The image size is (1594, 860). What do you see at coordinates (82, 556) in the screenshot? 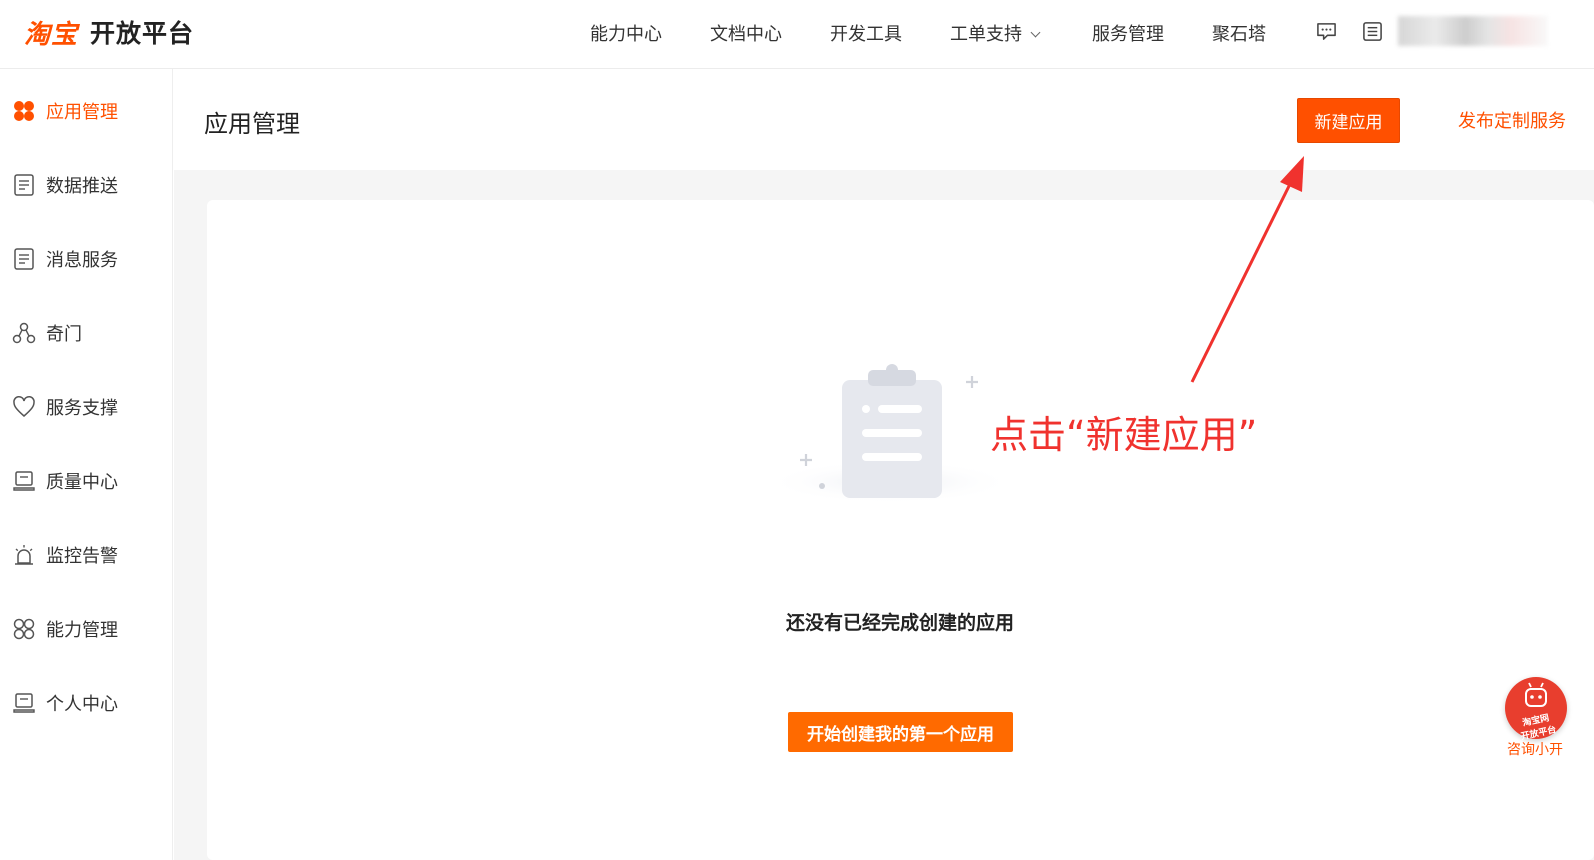
I see `sidebar-item-label: 监控告警` at bounding box center [82, 556].